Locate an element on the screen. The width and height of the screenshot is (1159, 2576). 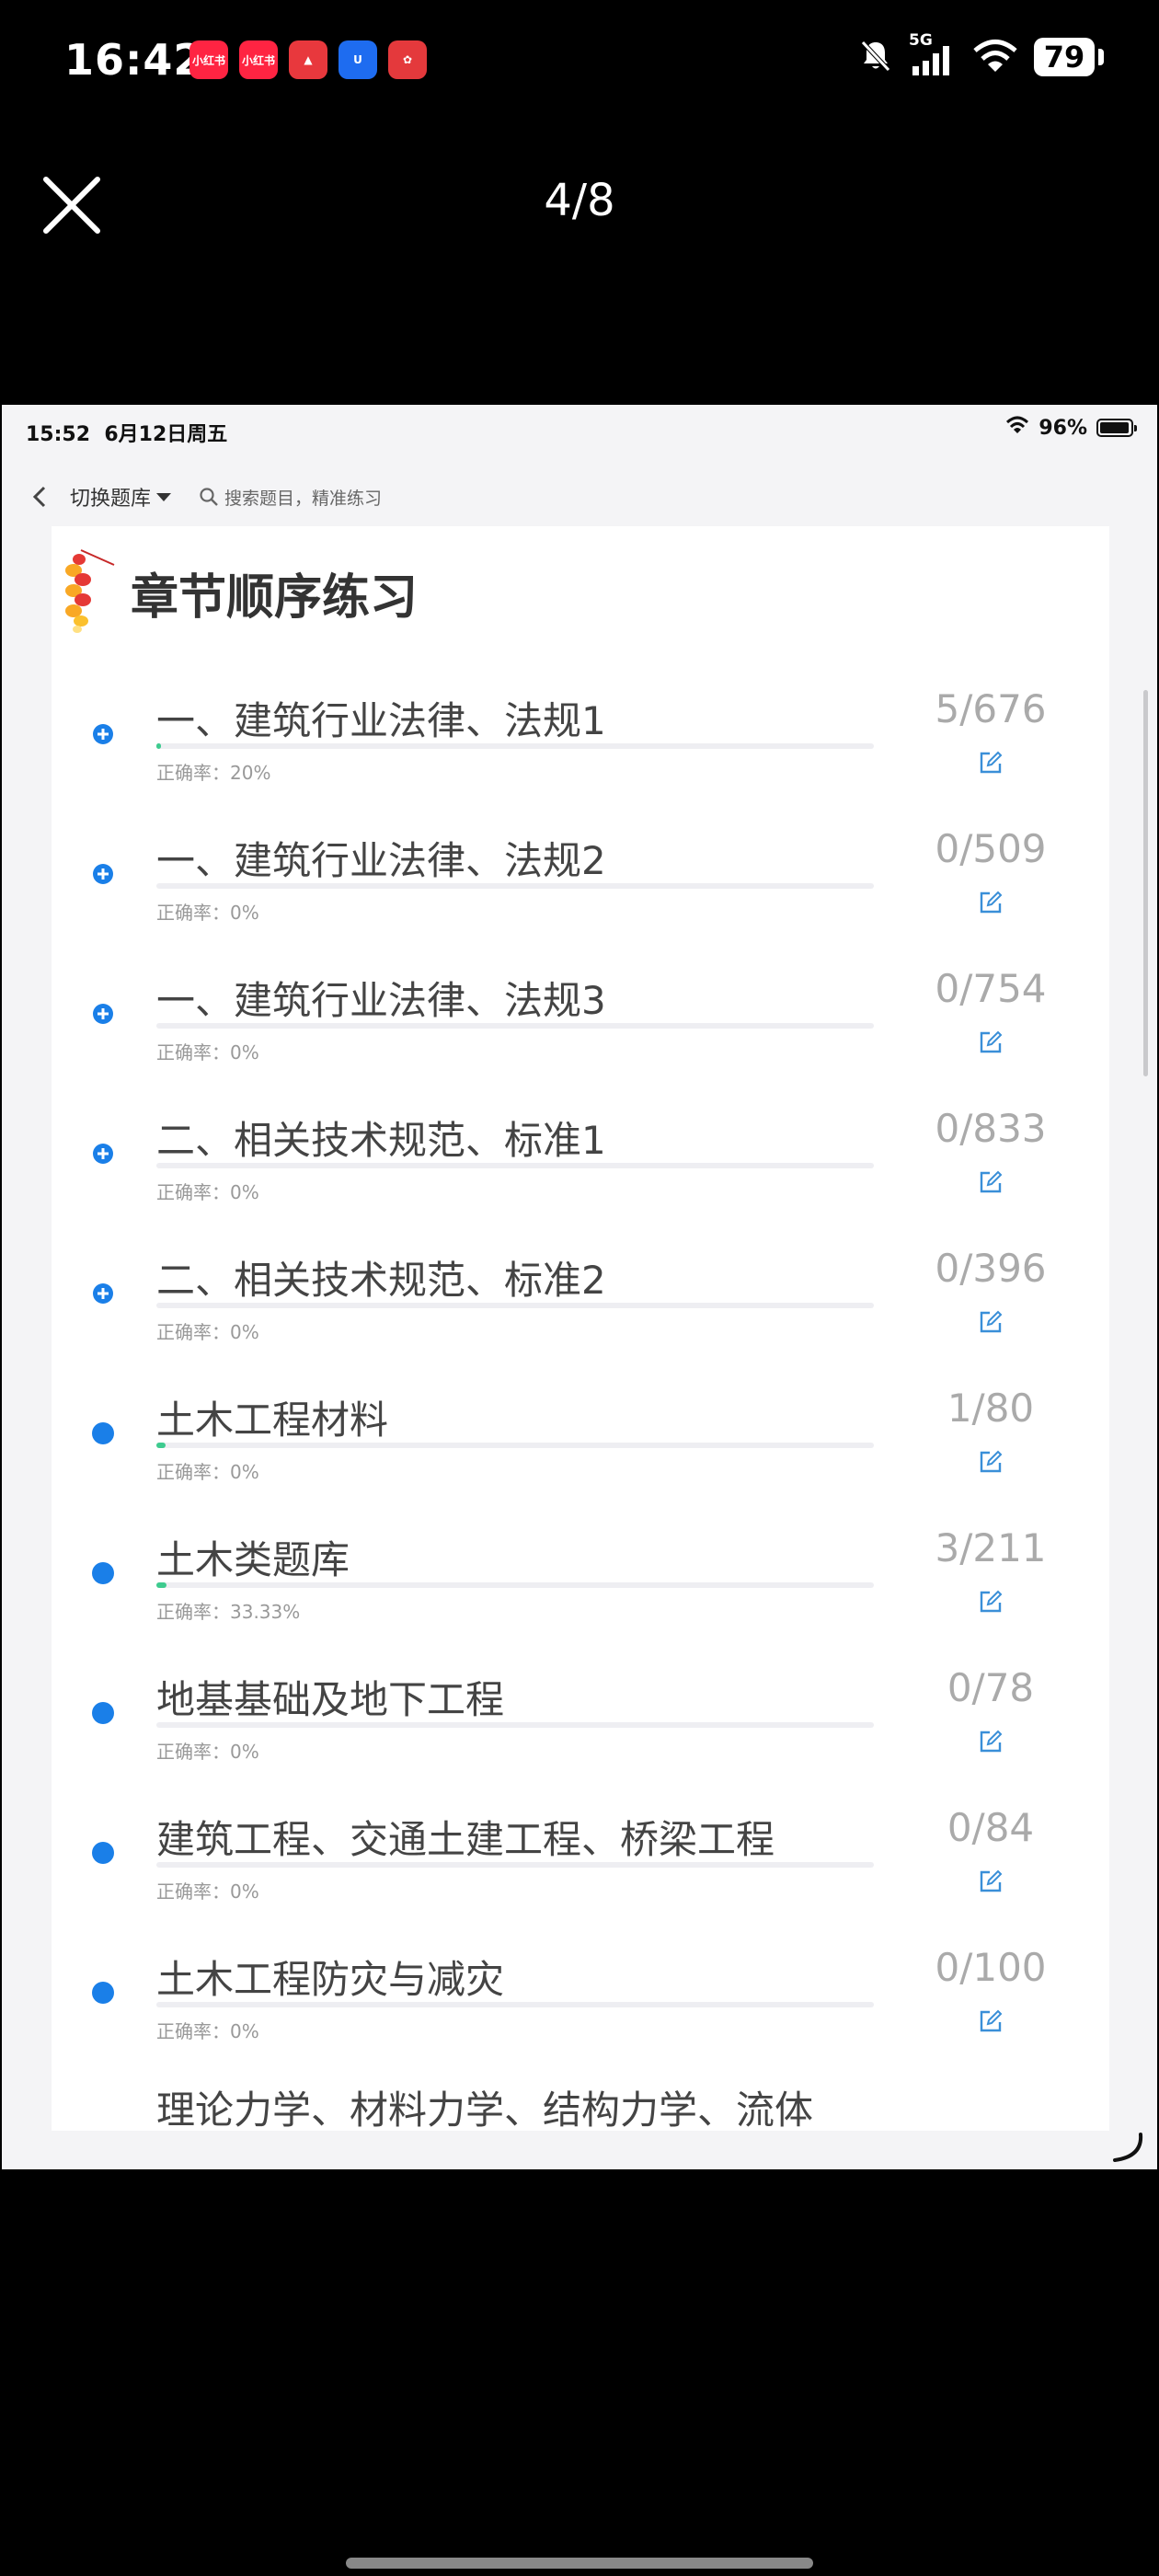
blue-app-icon: U is located at coordinates (358, 59).